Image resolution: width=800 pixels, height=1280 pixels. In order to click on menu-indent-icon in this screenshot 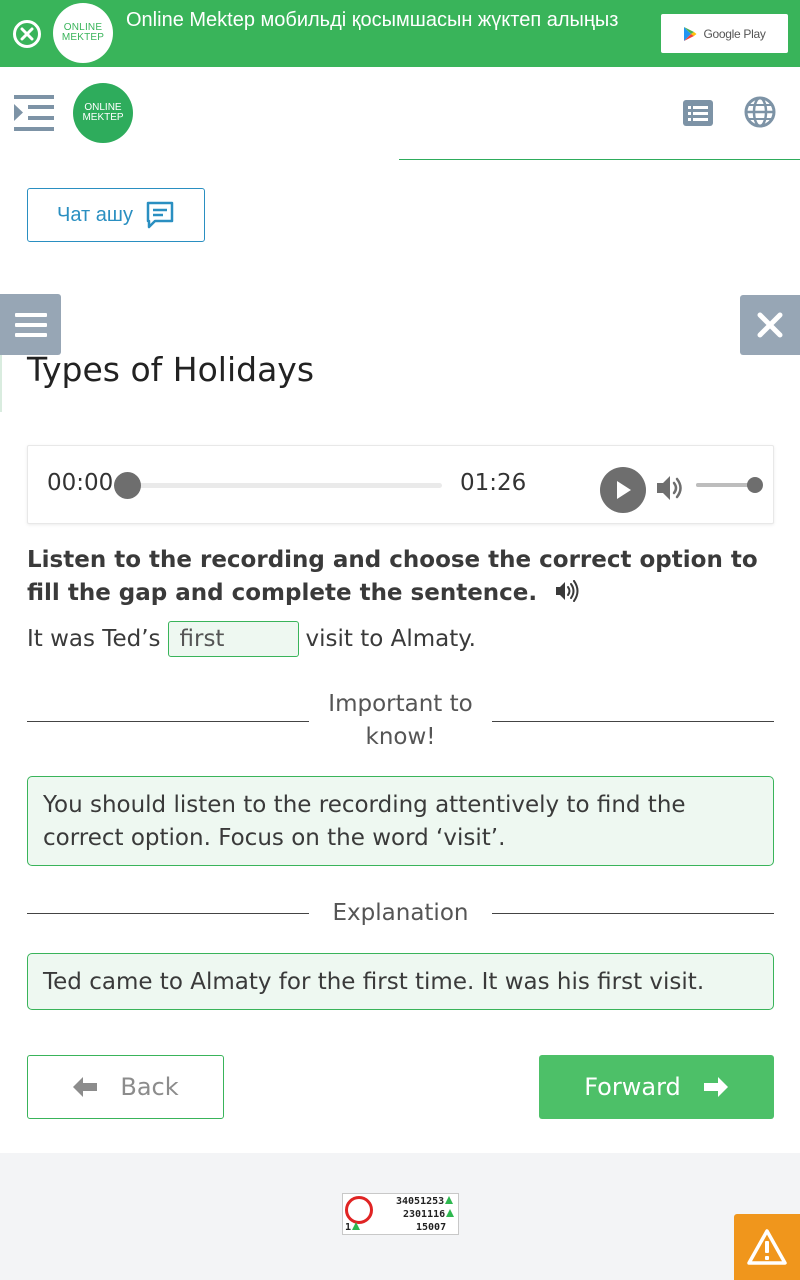, I will do `click(34, 113)`.